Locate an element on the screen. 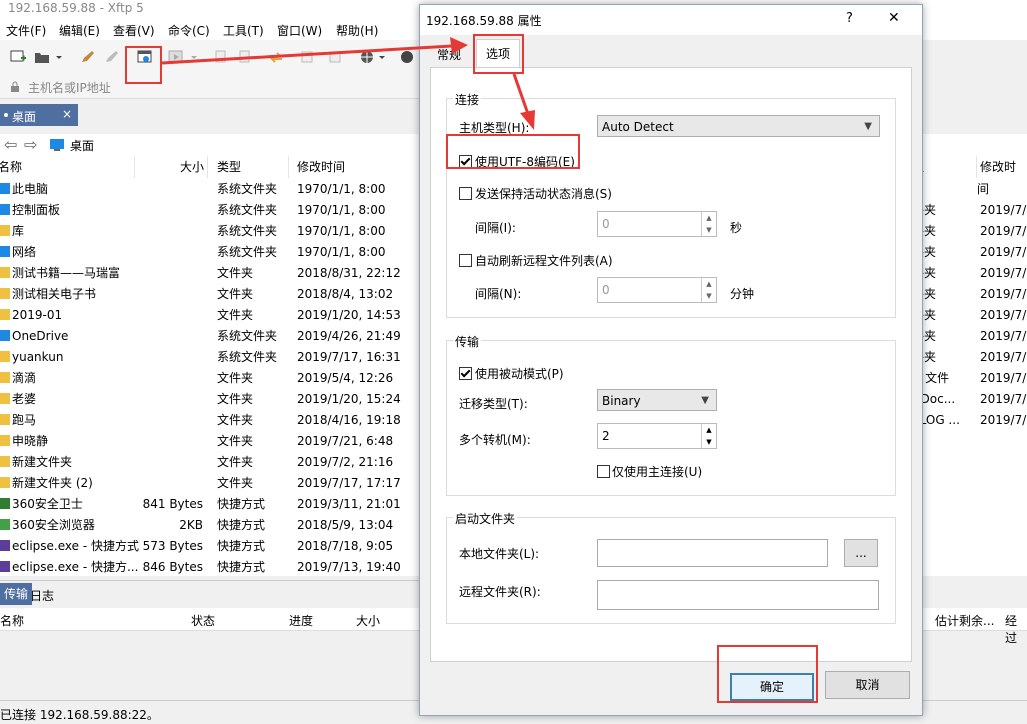 This screenshot has height=724, width=1027. table-row: 库 系统文件夹 1970/1/1, 8:00 is located at coordinates (210, 231).